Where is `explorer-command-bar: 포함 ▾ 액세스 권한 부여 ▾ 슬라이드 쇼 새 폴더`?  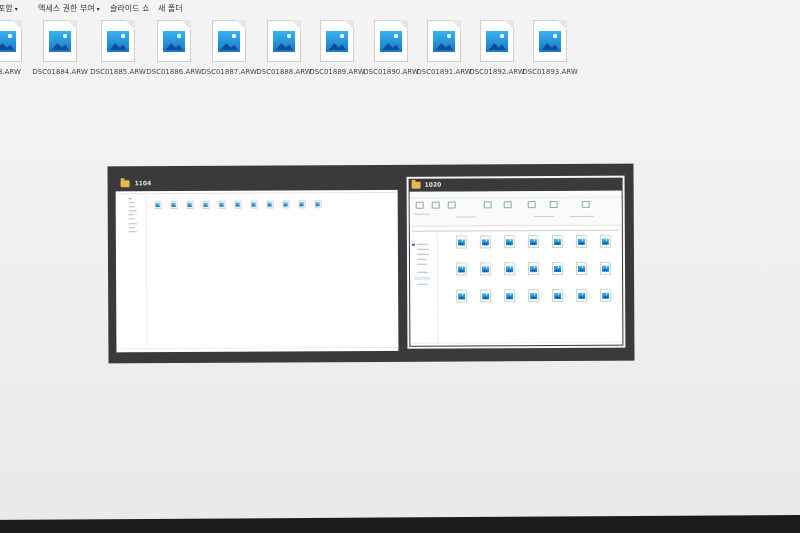
explorer-command-bar: 포함 ▾ 액세스 권한 부여 ▾ 슬라이드 쇼 새 폴더 is located at coordinates (400, 9).